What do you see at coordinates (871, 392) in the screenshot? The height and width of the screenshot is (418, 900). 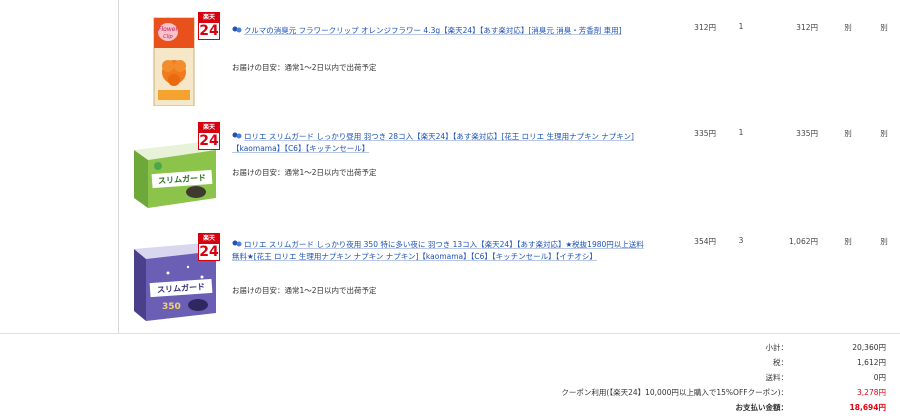 I see `coupon-discount-value: 3,278円` at bounding box center [871, 392].